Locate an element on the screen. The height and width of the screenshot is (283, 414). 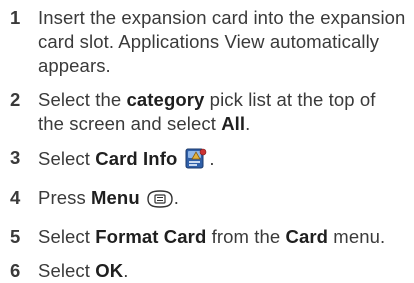
format-card-keyword: Format Card is located at coordinates (151, 236).